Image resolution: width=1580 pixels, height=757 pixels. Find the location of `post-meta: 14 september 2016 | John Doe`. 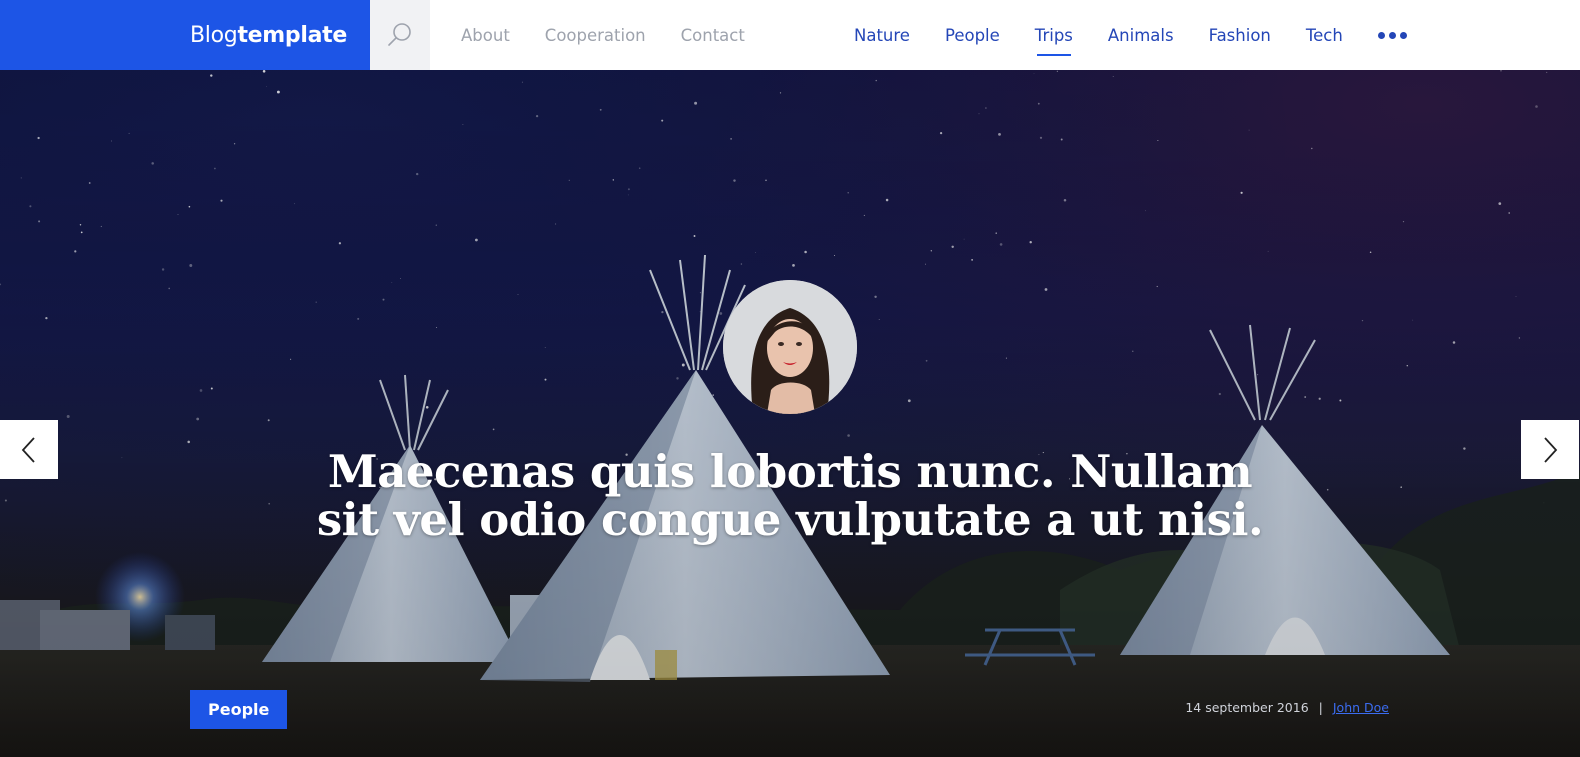

post-meta: 14 september 2016 | John Doe is located at coordinates (1287, 707).